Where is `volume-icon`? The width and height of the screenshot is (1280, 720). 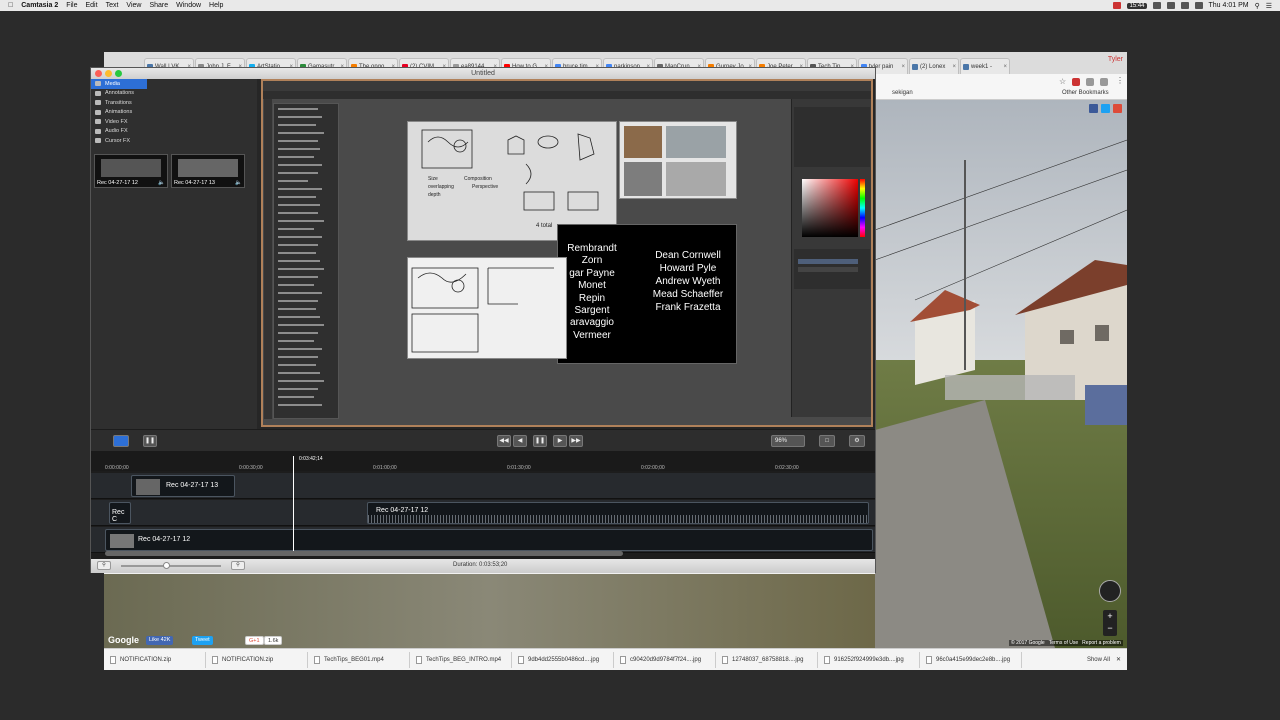 volume-icon is located at coordinates (1198, 5).